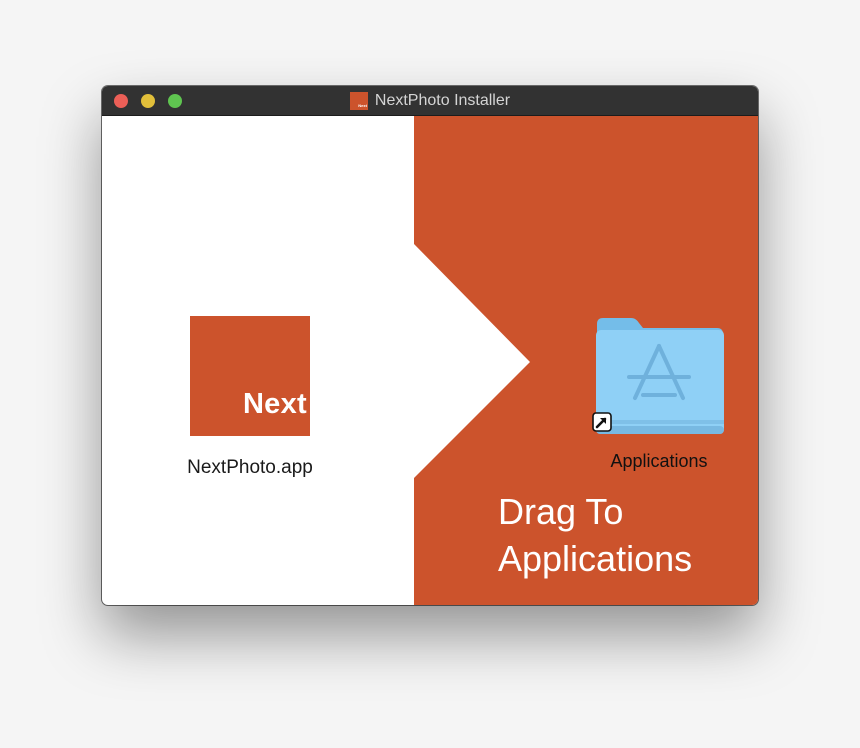 The height and width of the screenshot is (748, 860). I want to click on instruction-line-1: Drag To, so click(561, 511).